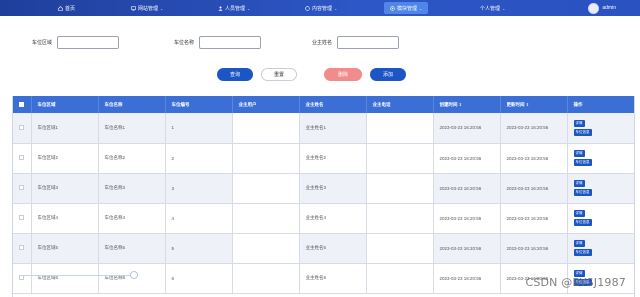 Image resolution: width=640 pixels, height=297 pixels. I want to click on content-icon, so click(307, 8).